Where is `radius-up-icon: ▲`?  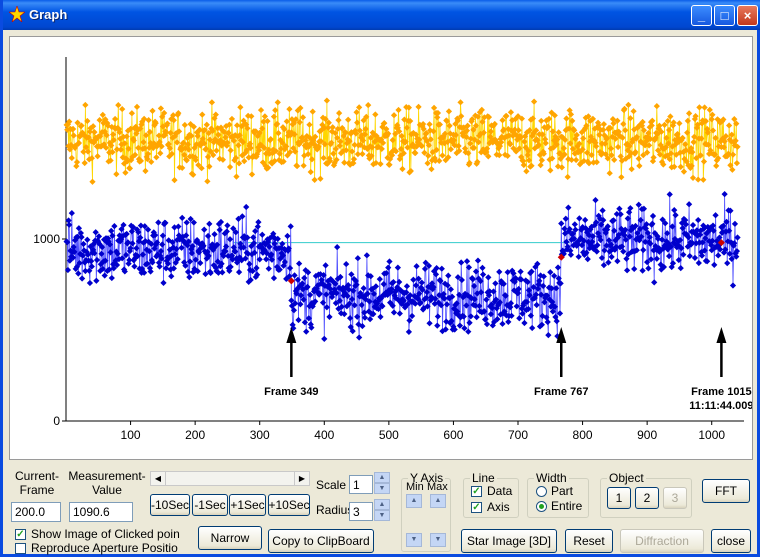 radius-up-icon: ▲ is located at coordinates (382, 504).